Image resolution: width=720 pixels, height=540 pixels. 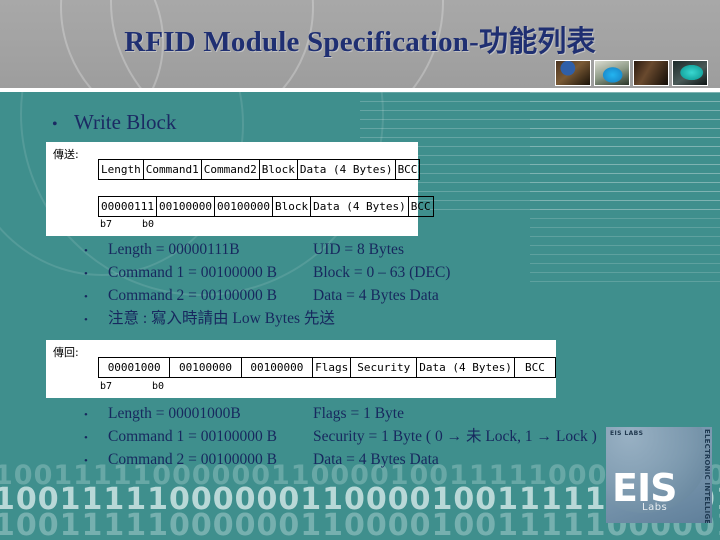 I want to click on send-note-2-left: Command 2 = 00100000 B, so click(x=192, y=295).